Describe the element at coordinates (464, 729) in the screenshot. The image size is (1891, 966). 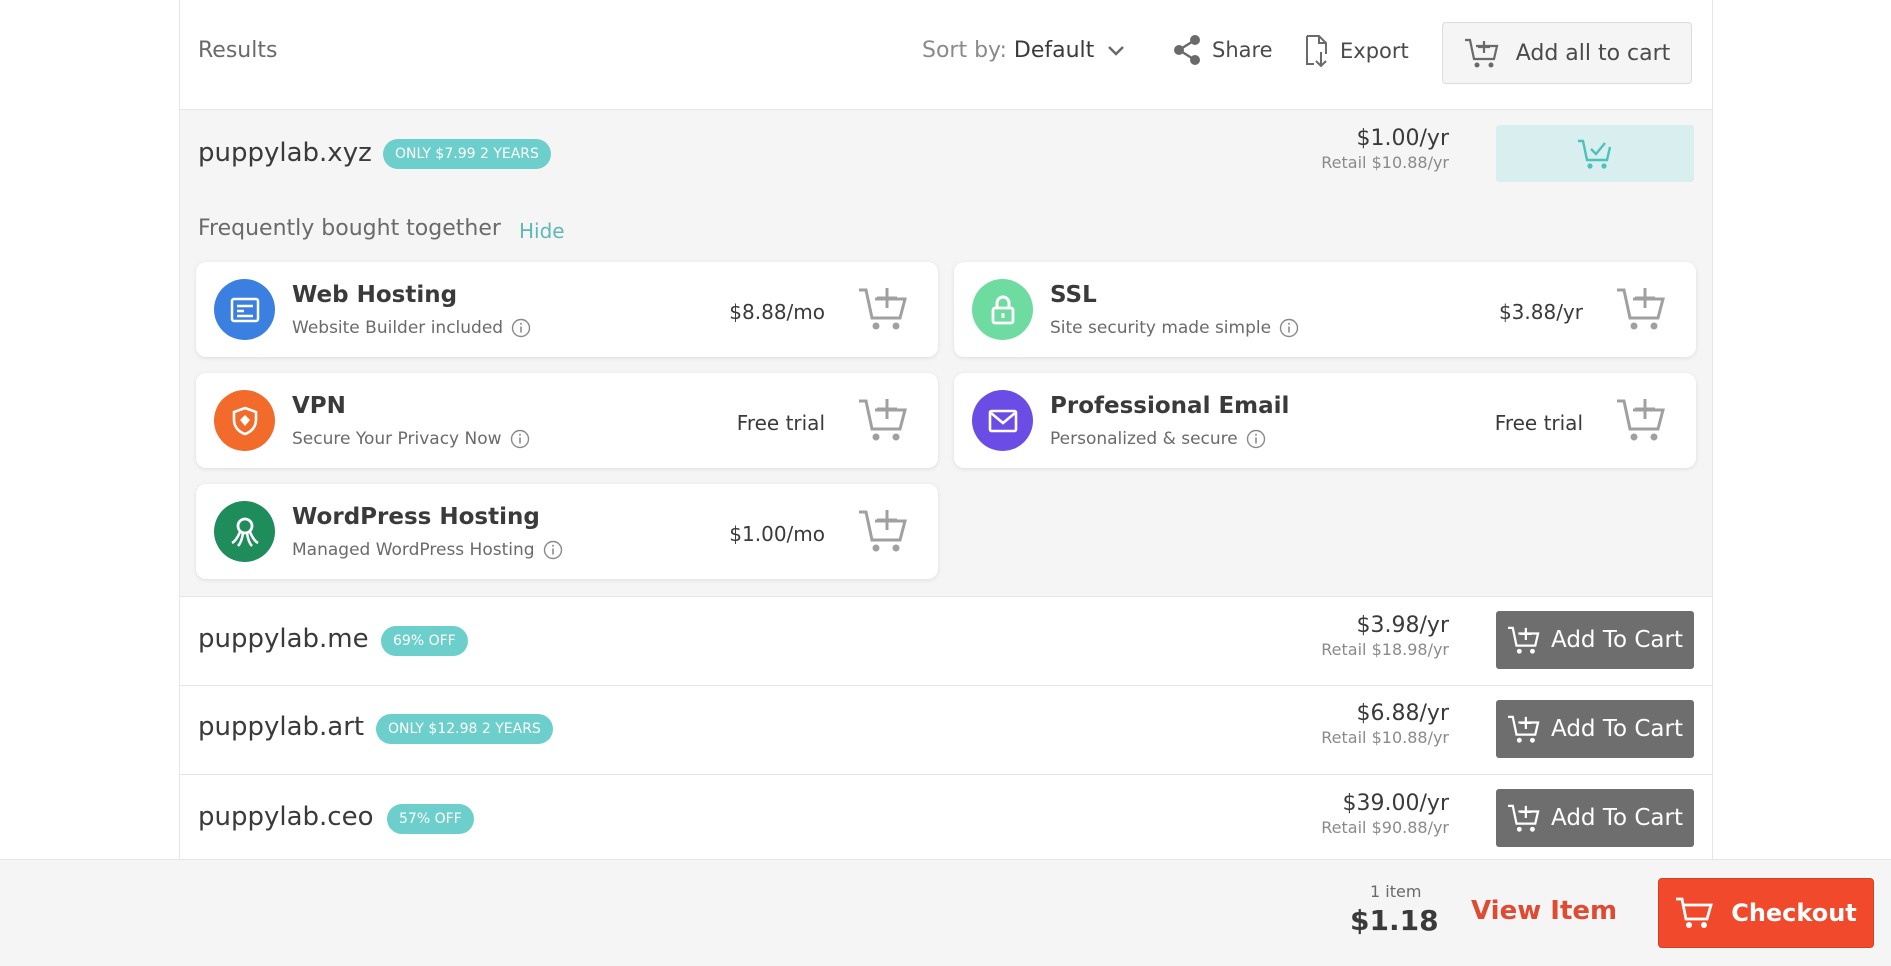
I see `promo-badge: ONLY $12.98 2 YEARS` at that location.